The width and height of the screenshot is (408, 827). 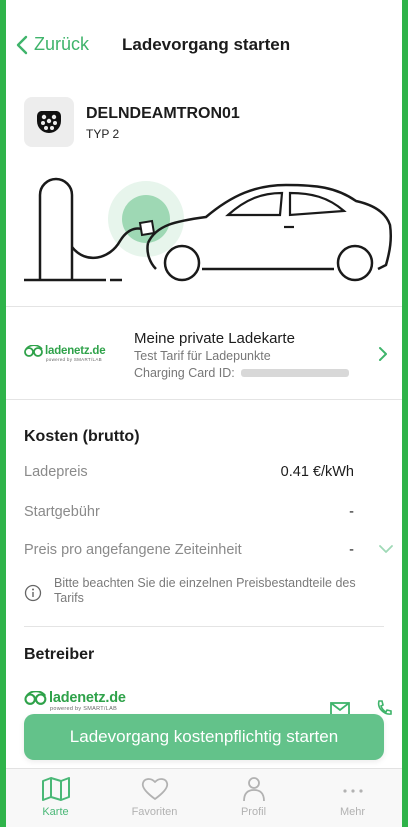 I want to click on back-button: Zurück, so click(x=52, y=44).